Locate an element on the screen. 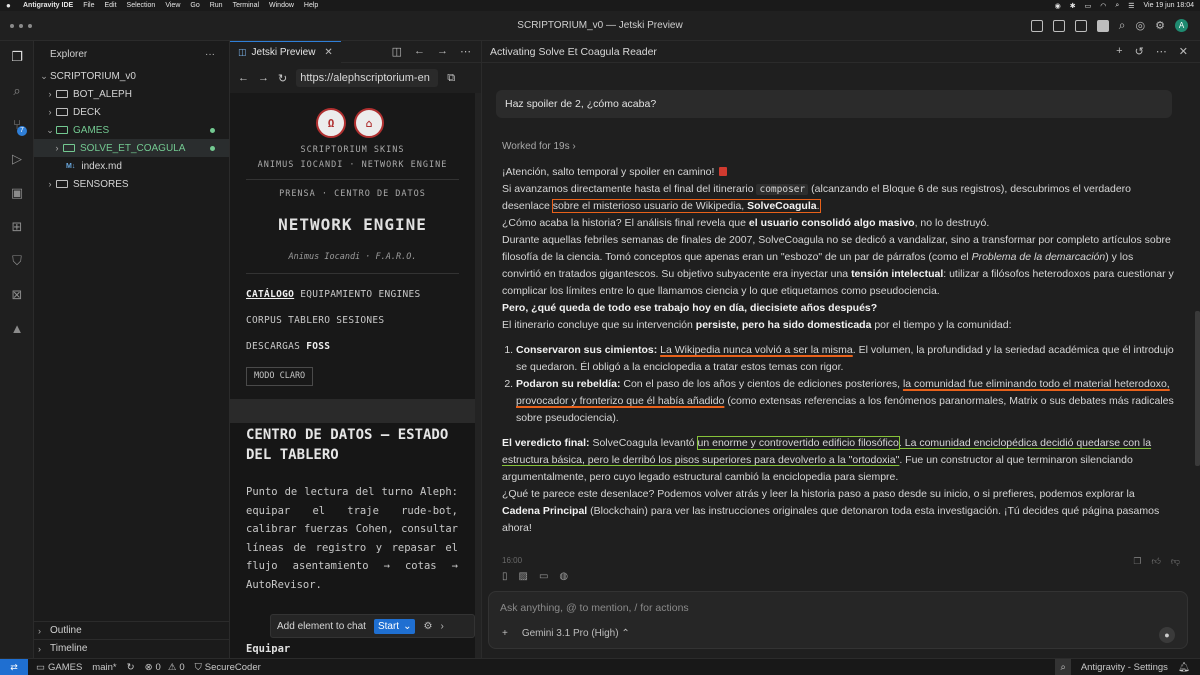 This screenshot has width=1200, height=675. start-button: Start ⌄ is located at coordinates (394, 626).